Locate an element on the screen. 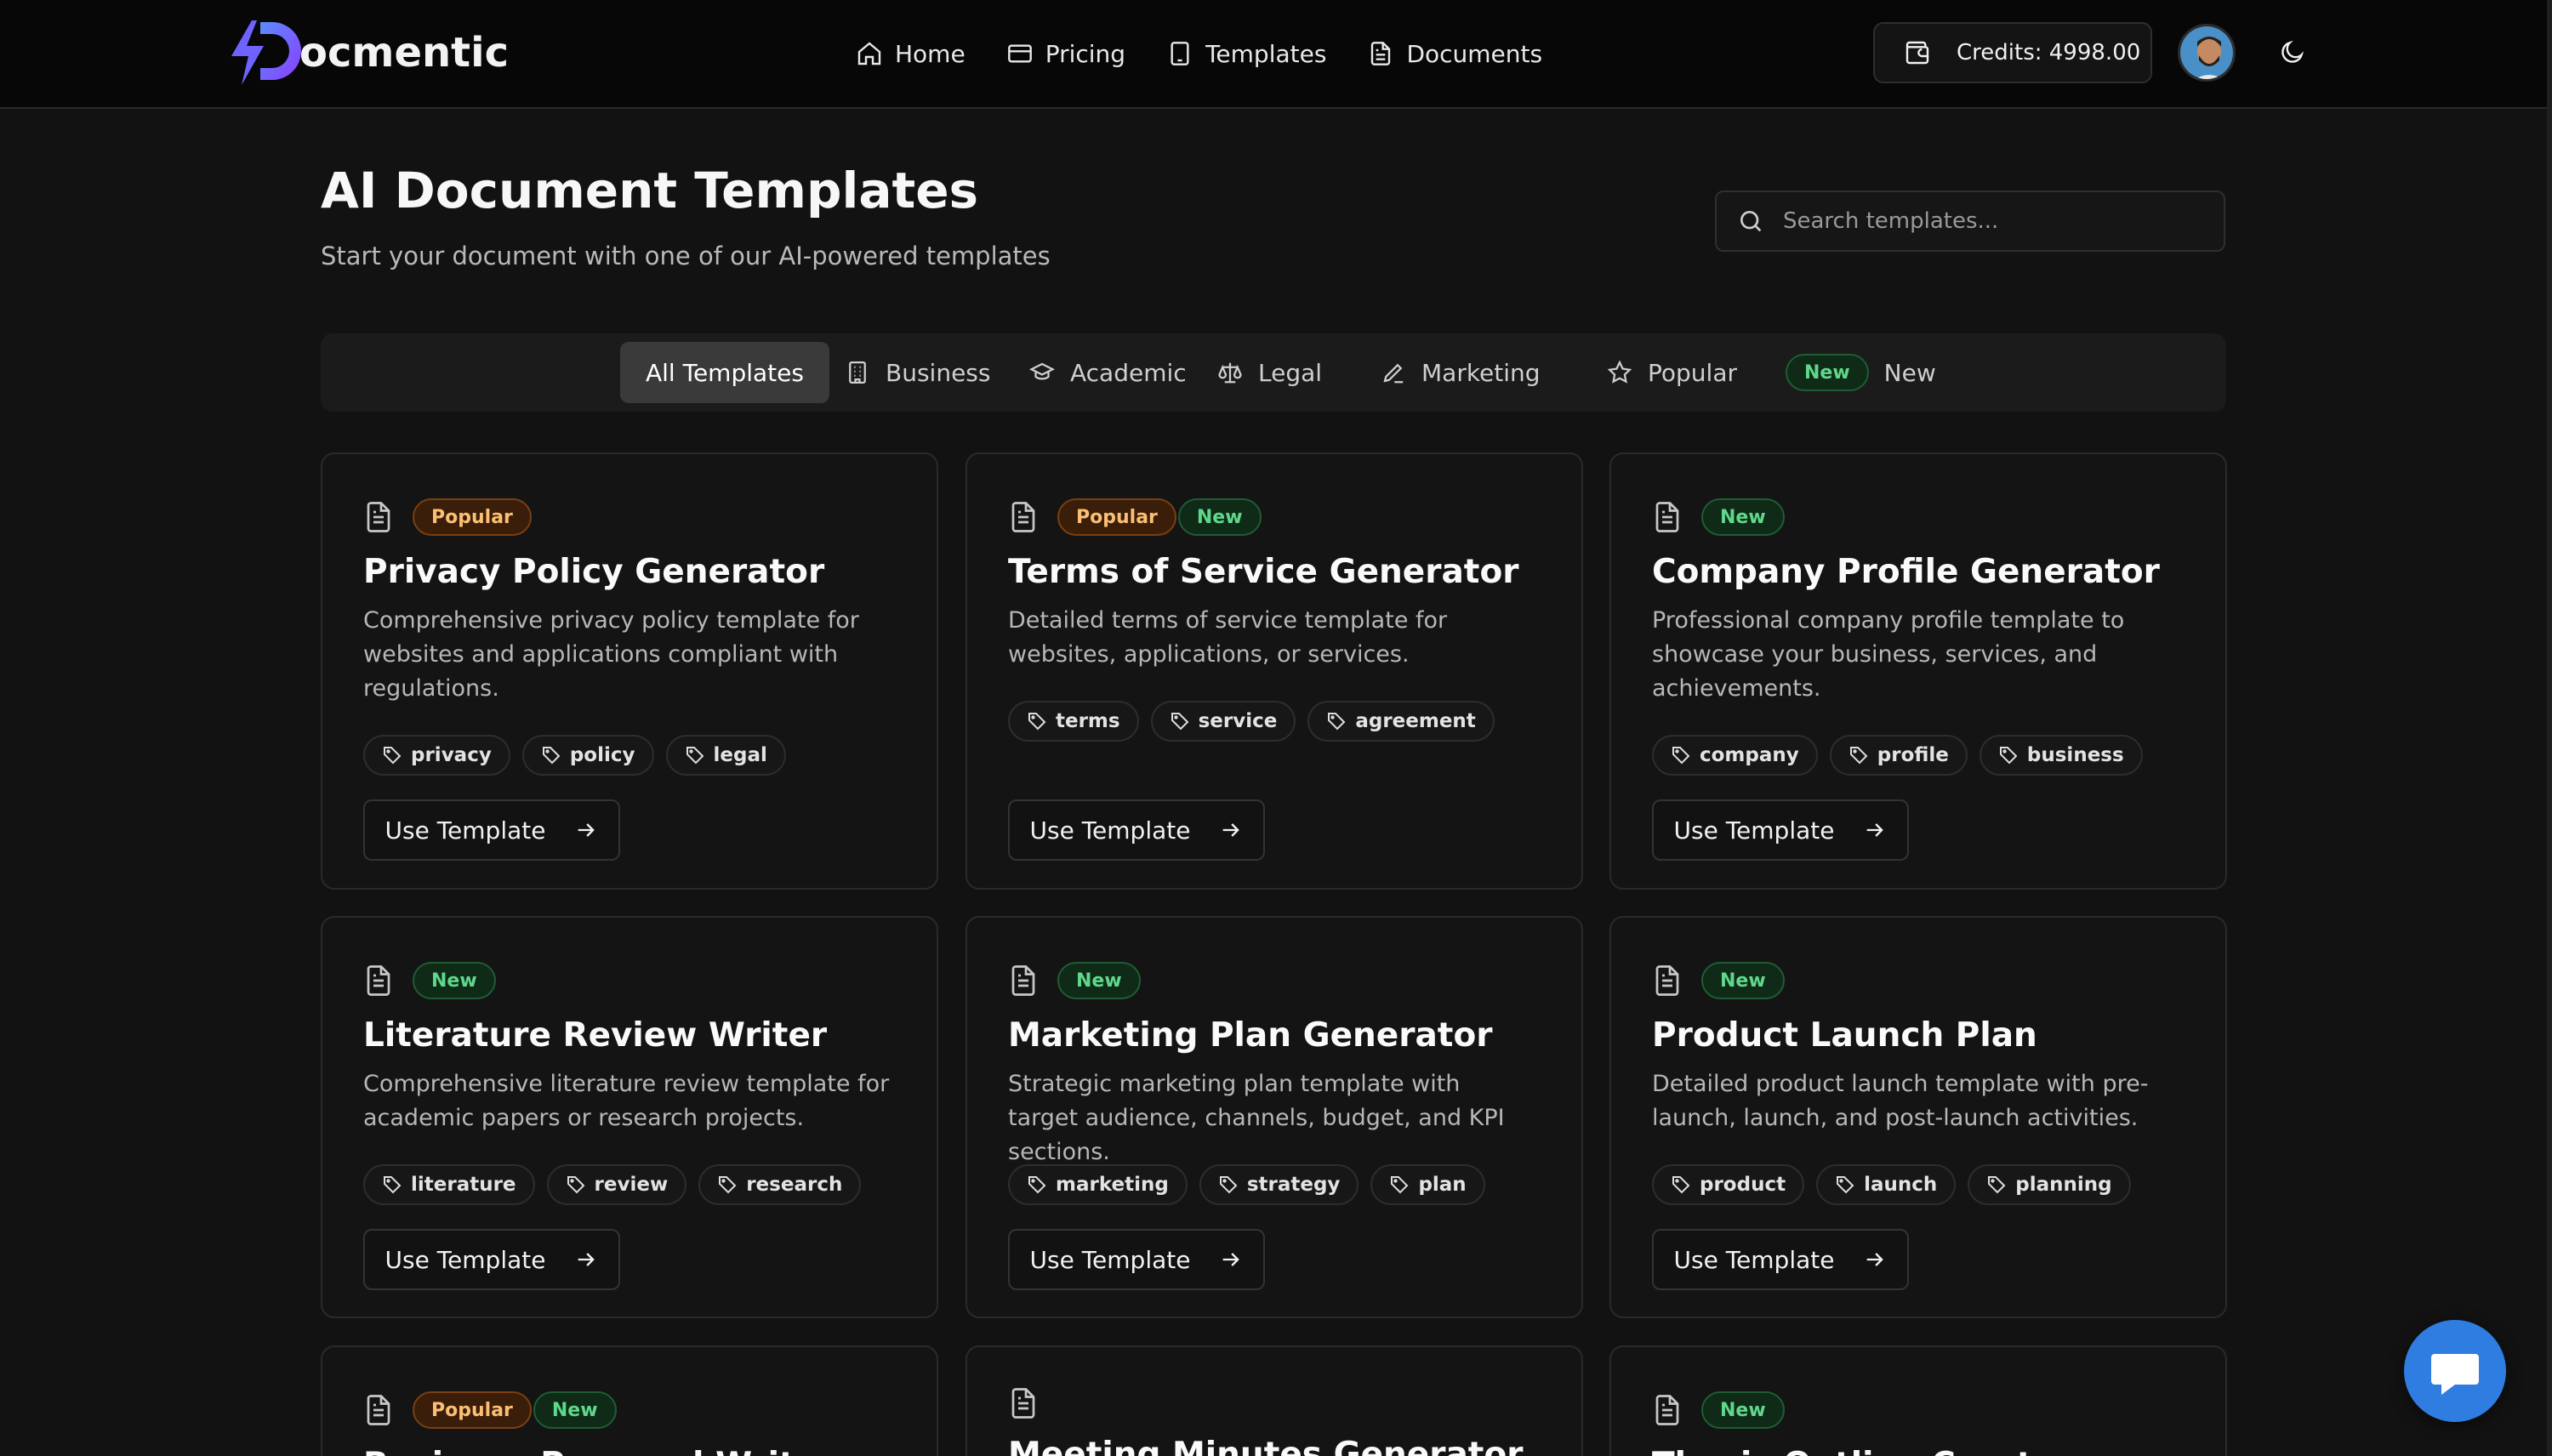 The width and height of the screenshot is (2552, 1456). tablet-icon is located at coordinates (1180, 53).